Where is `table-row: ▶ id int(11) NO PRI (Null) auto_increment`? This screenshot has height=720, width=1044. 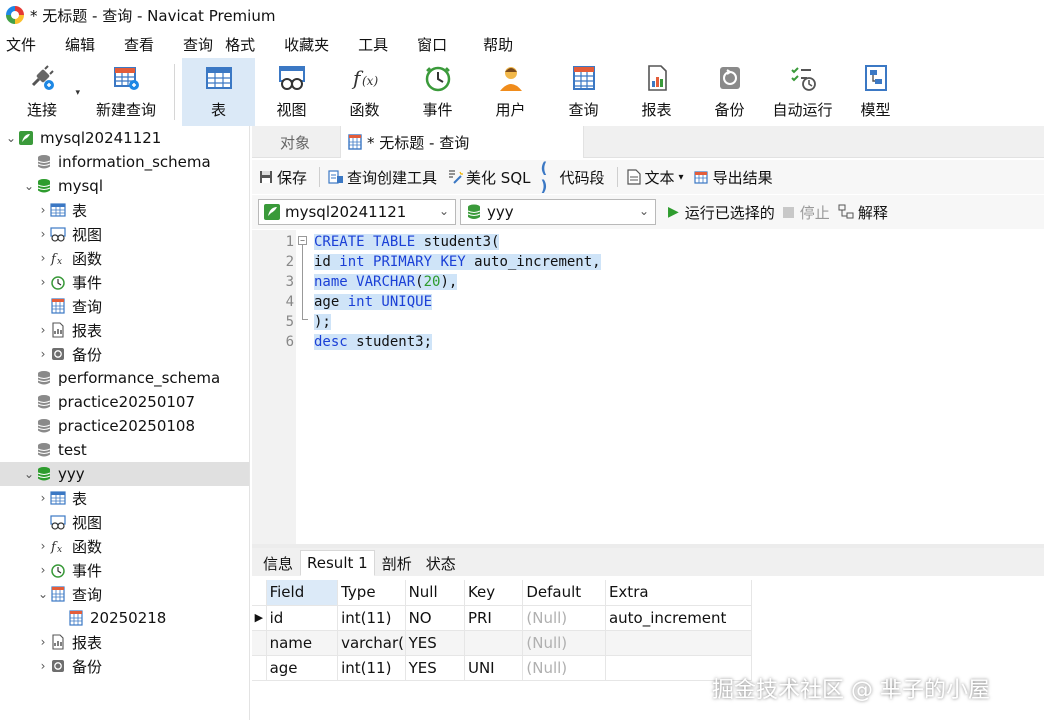 table-row: ▶ id int(11) NO PRI (Null) auto_increment is located at coordinates (502, 618).